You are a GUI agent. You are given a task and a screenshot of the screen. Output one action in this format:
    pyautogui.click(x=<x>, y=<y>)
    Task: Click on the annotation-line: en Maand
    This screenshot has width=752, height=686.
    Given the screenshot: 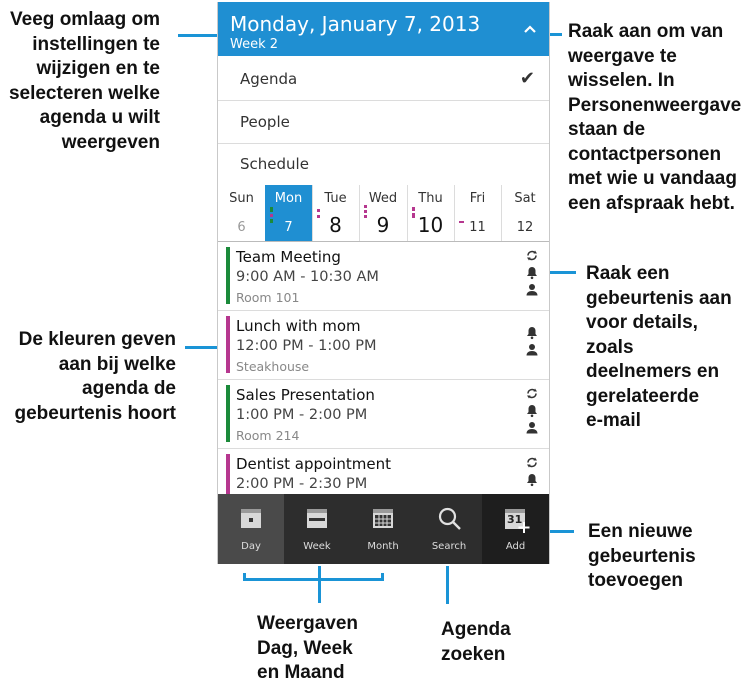 What is the action you would take?
    pyautogui.click(x=301, y=672)
    